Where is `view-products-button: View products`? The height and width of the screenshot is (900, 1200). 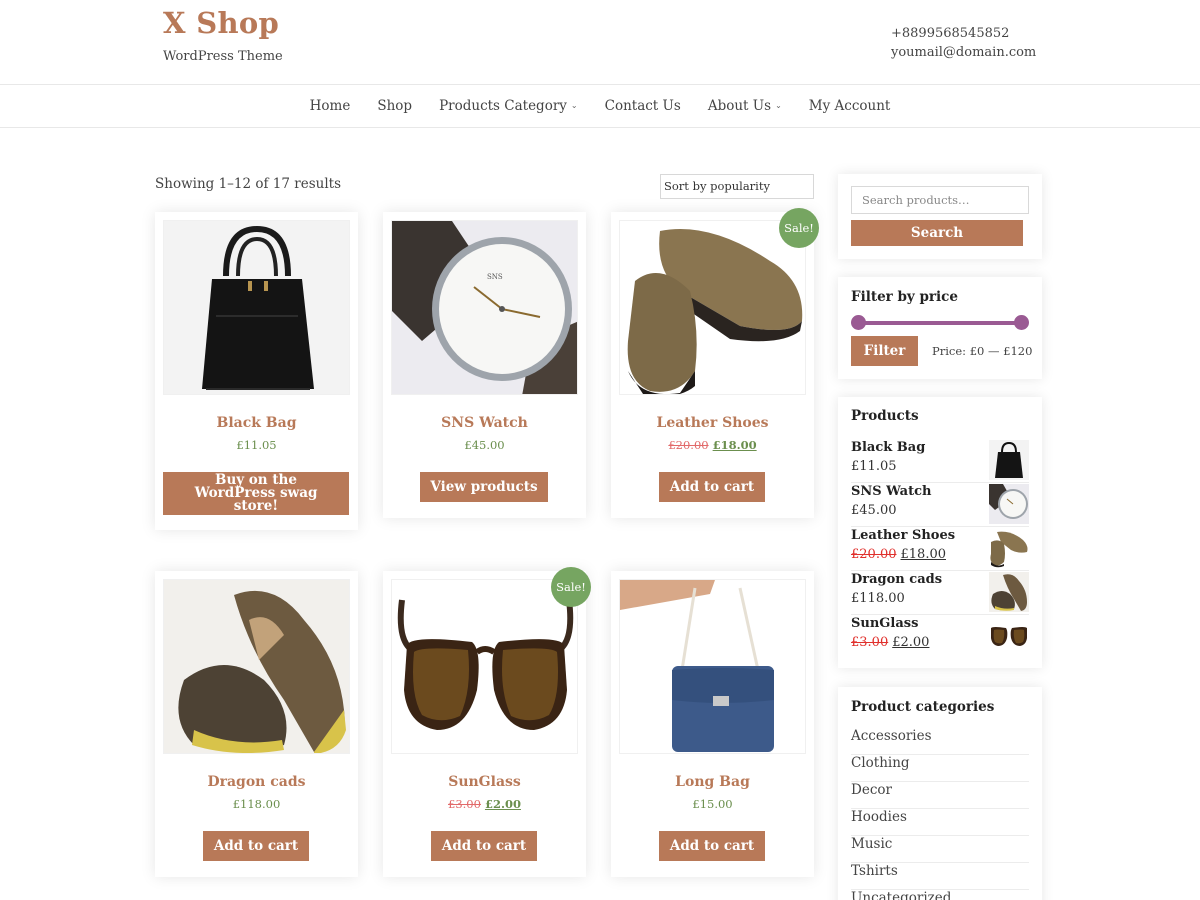
view-products-button: View products is located at coordinates (484, 487).